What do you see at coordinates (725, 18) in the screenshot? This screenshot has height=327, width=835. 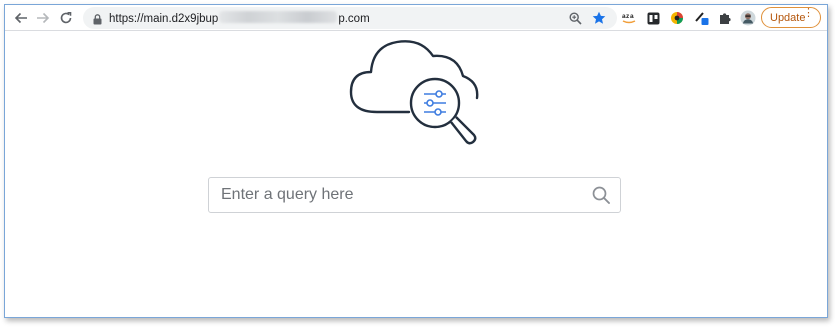 I see `puzzle-icon` at bounding box center [725, 18].